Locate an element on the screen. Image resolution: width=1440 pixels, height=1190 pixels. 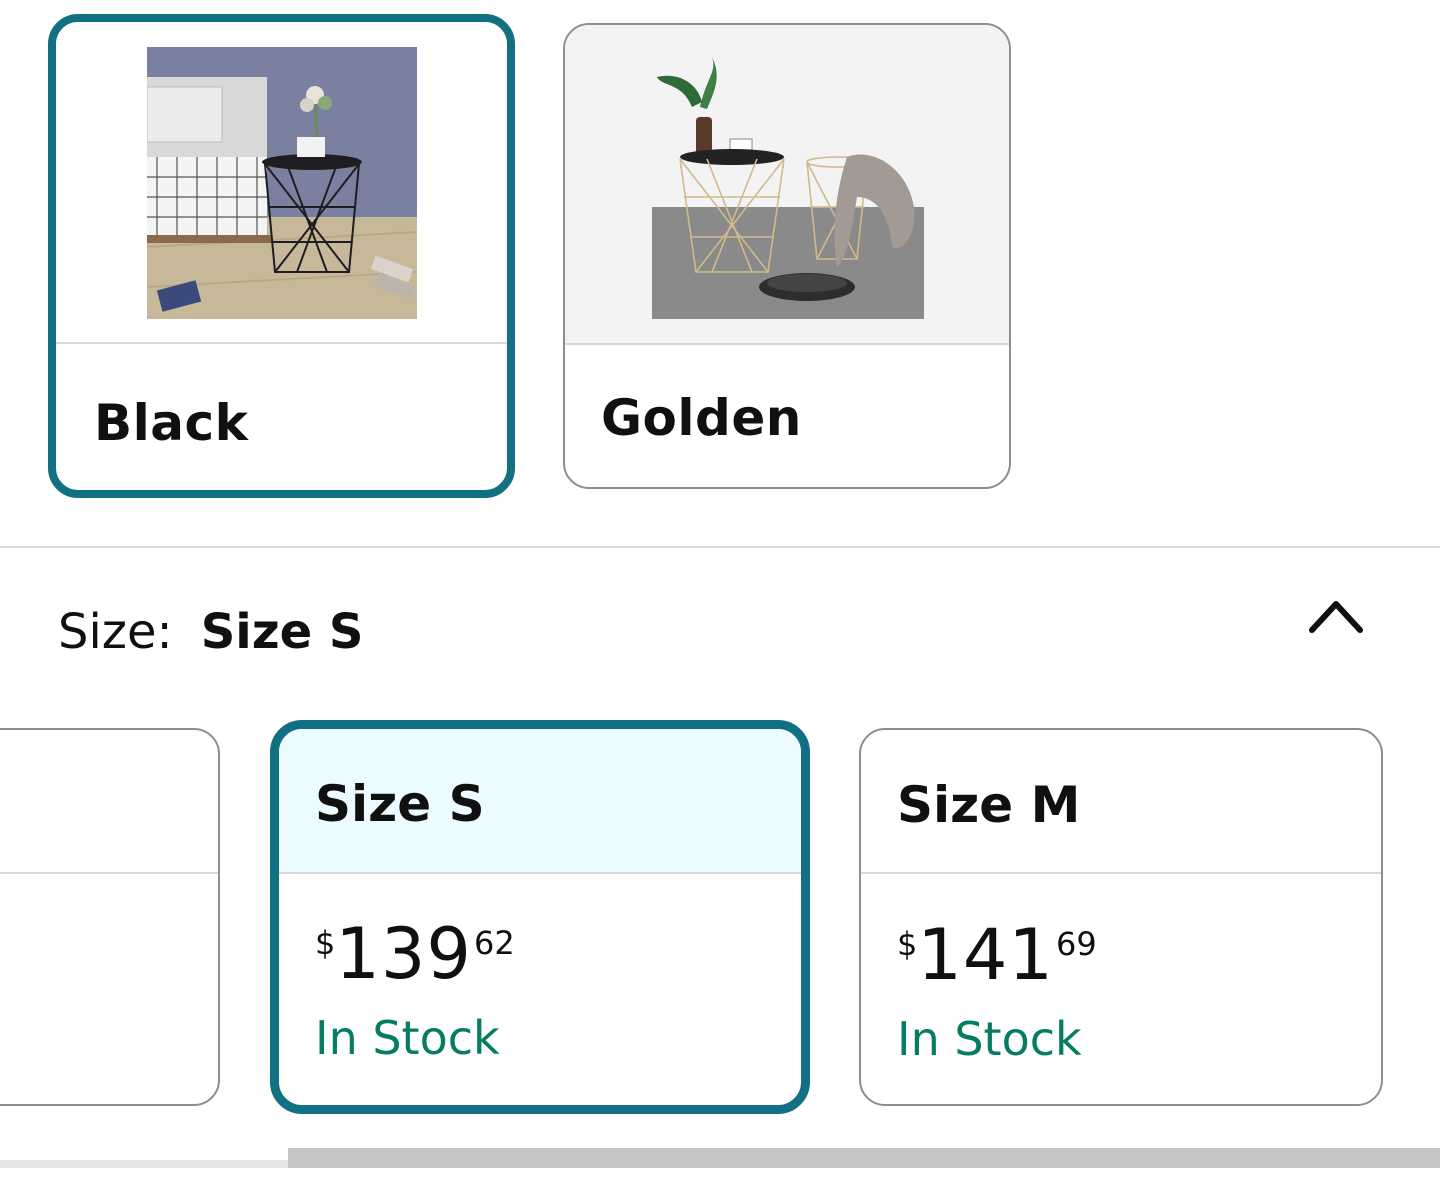
size-option-label: Size S is located at coordinates (400, 804).